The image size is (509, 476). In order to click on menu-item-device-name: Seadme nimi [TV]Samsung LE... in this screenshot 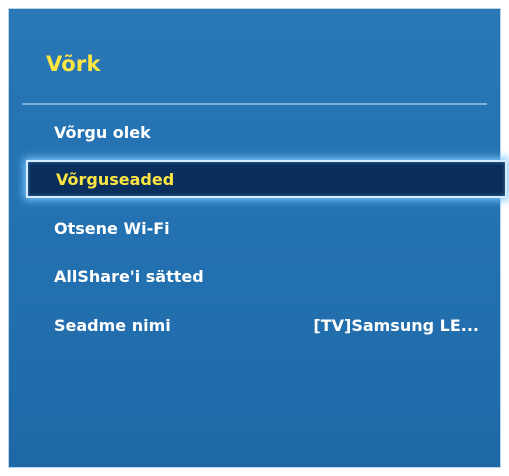, I will do `click(266, 325)`.